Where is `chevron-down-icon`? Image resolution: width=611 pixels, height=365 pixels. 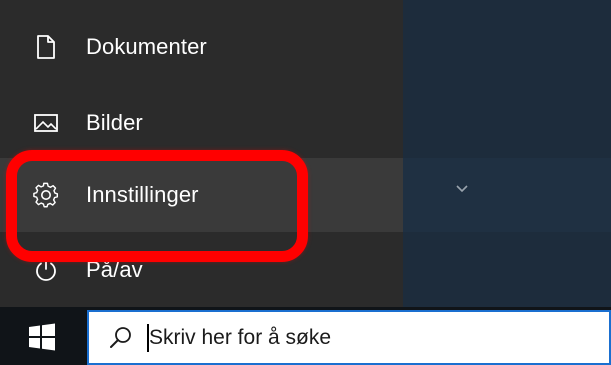 chevron-down-icon is located at coordinates (462, 188).